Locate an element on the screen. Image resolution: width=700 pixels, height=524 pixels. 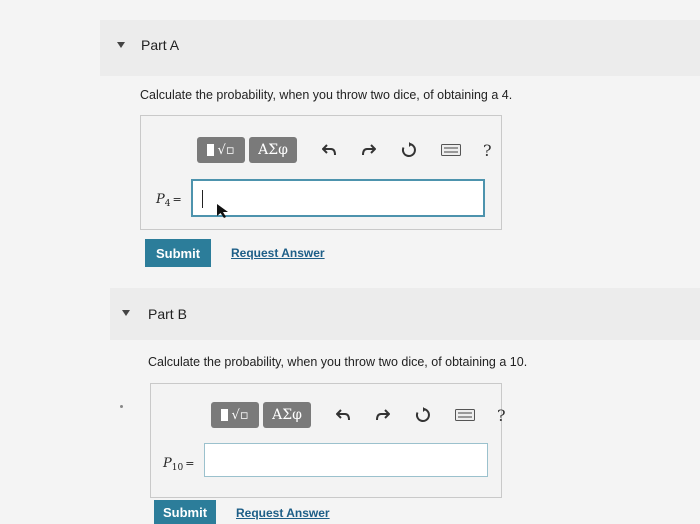
part-a-request-answer-link: Request Answer is located at coordinates (278, 253).